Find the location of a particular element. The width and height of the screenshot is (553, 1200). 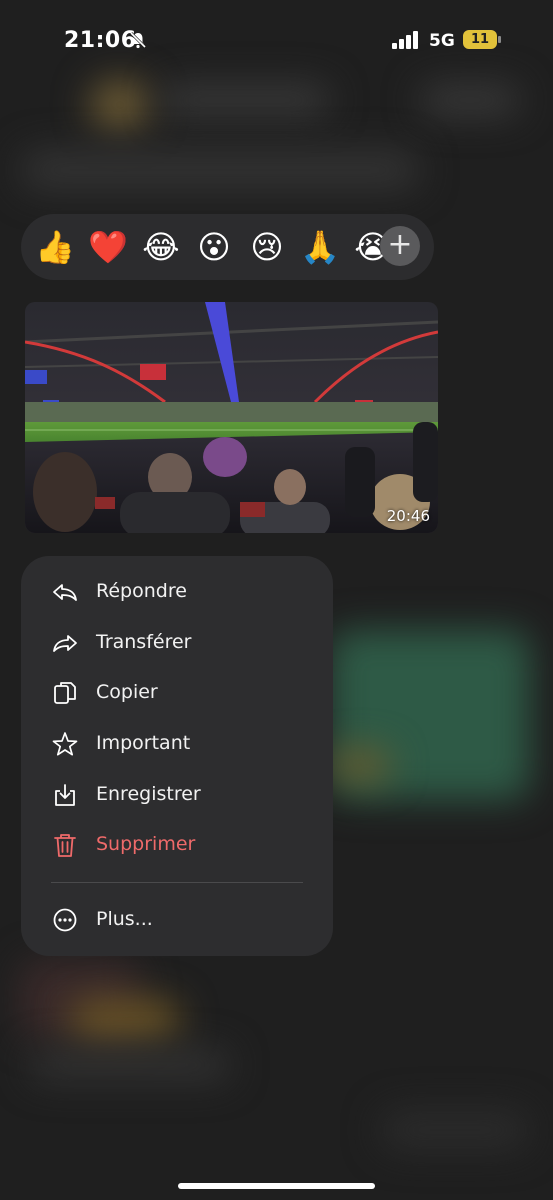

status-bar: 21:06 5G 11 is located at coordinates (276, 40).